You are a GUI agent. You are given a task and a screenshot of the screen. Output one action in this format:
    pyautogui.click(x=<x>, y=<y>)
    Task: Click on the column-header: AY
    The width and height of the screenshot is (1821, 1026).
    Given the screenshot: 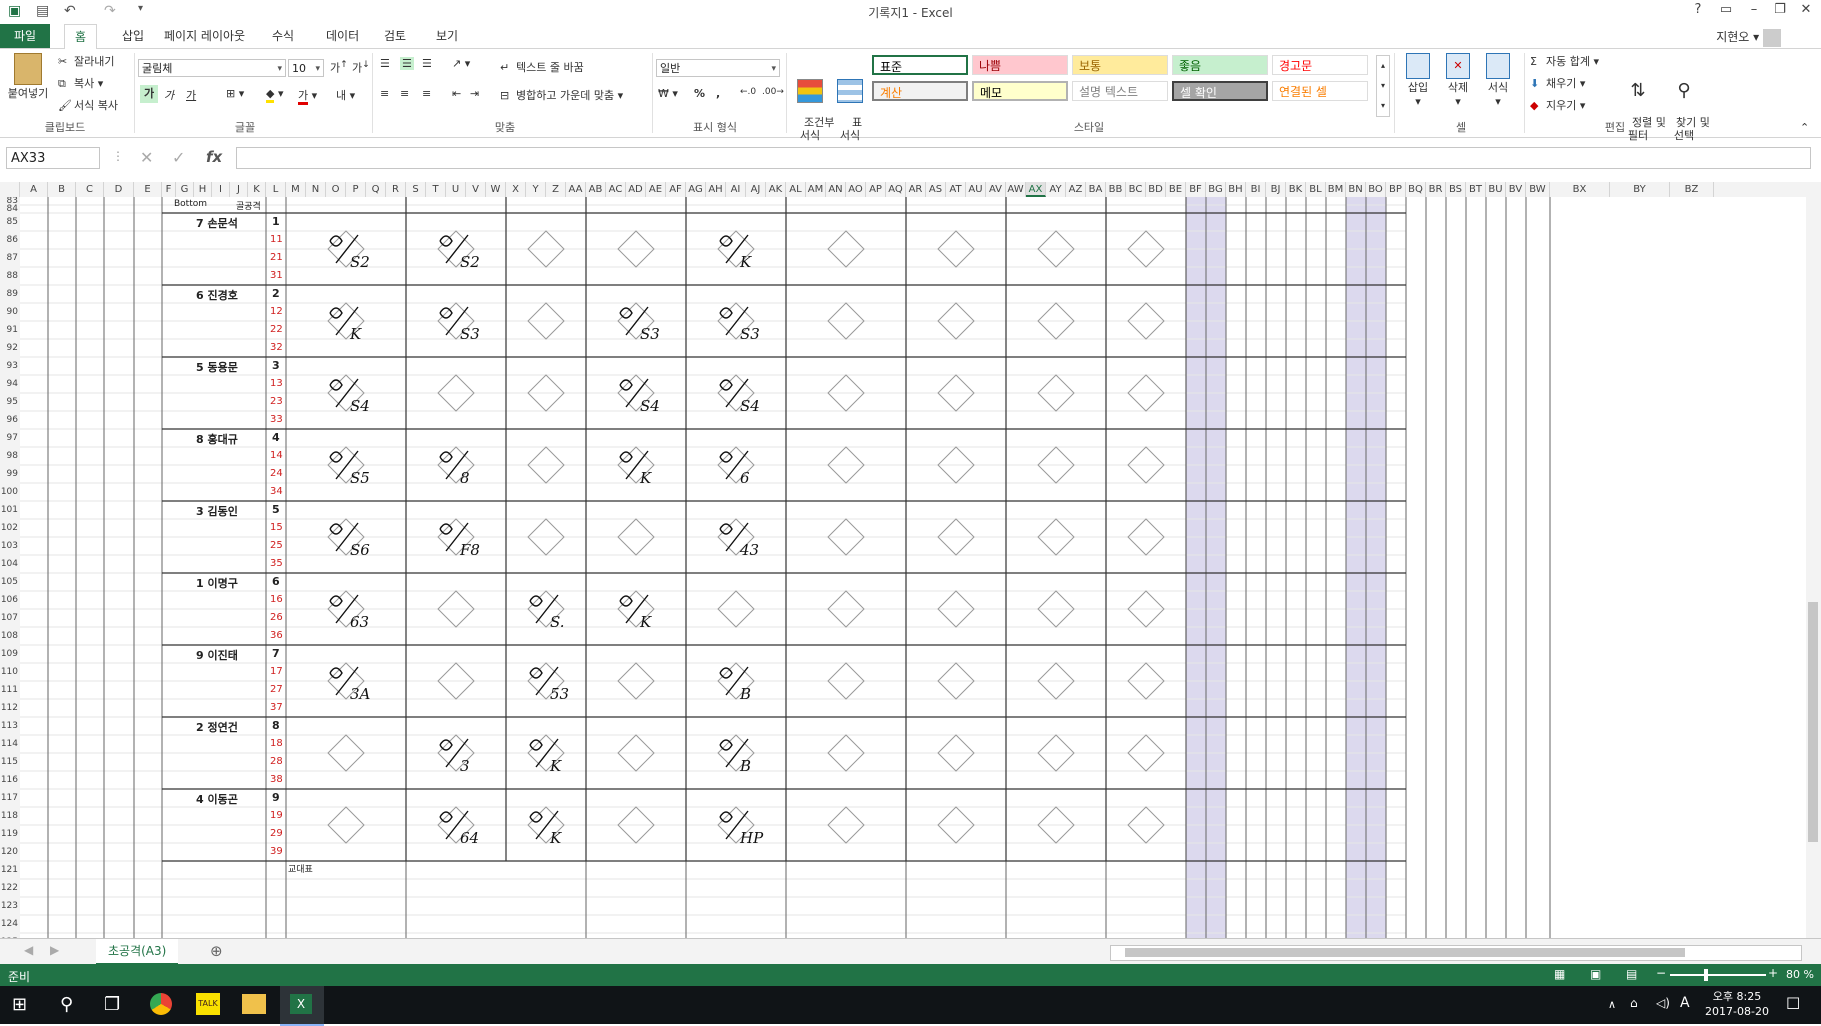 What is the action you would take?
    pyautogui.click(x=1056, y=189)
    